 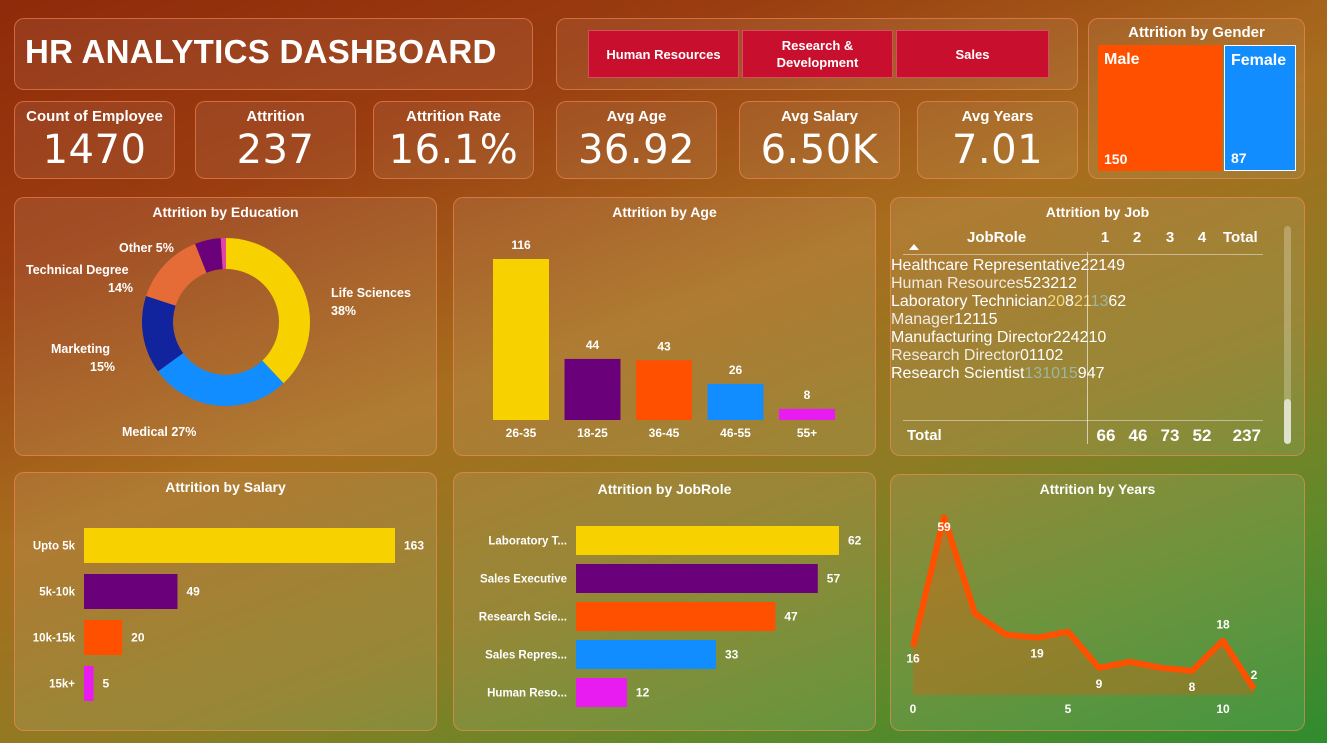 I want to click on job-role-label: Manager, so click(x=923, y=319).